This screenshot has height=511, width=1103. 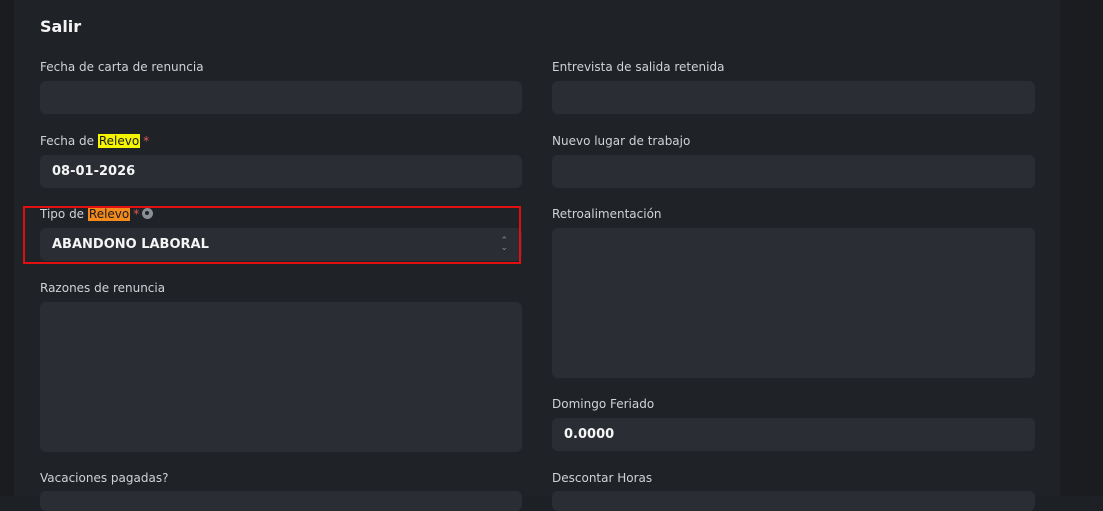 I want to click on retroalimentacion-label: Retroalimentación, so click(x=607, y=214).